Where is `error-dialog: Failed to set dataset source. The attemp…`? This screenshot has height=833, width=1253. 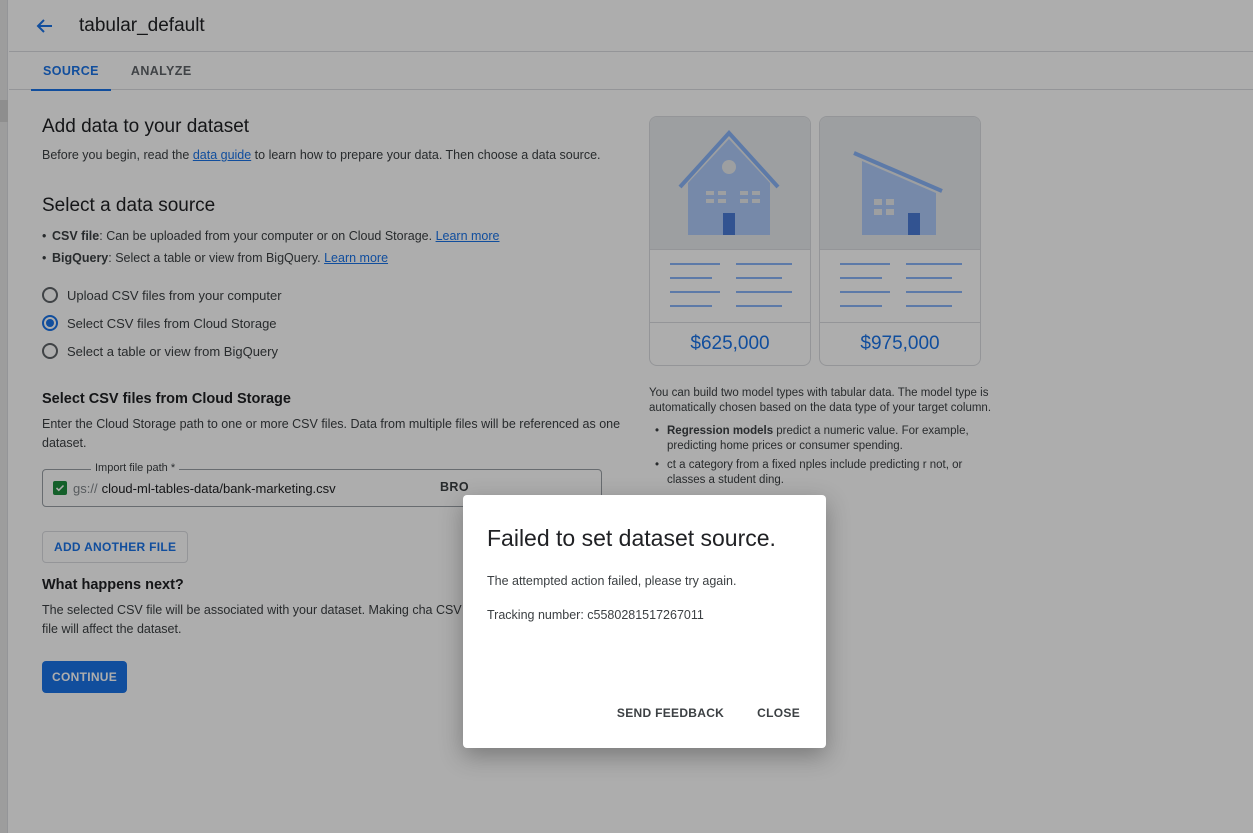
error-dialog: Failed to set dataset source. The attemp… is located at coordinates (644, 621).